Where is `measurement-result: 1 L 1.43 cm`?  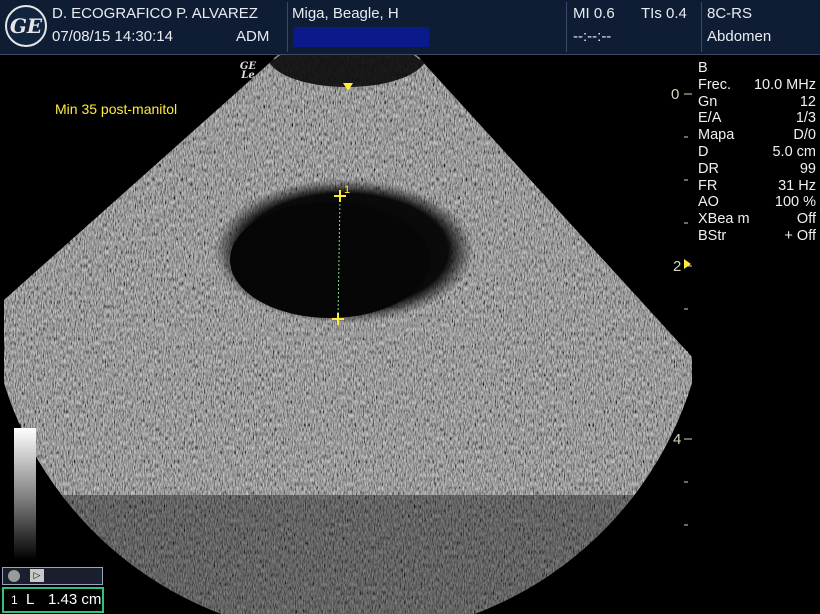
measurement-result: 1 L 1.43 cm is located at coordinates (53, 600).